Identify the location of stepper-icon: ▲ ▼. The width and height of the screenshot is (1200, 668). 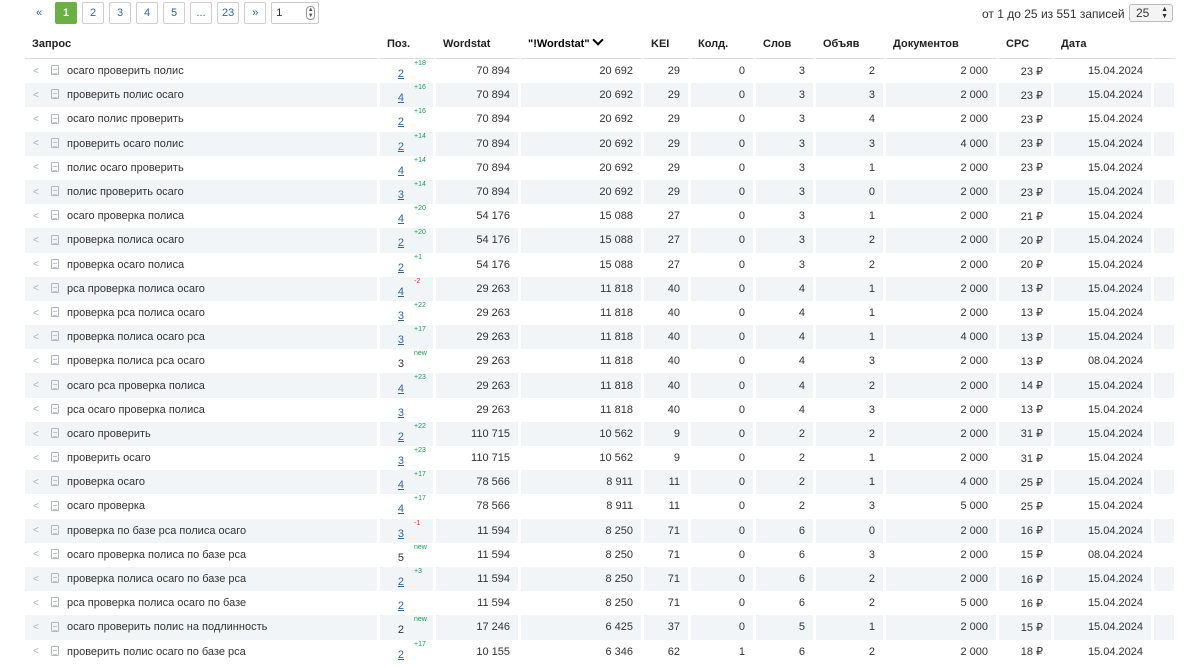
(311, 13).